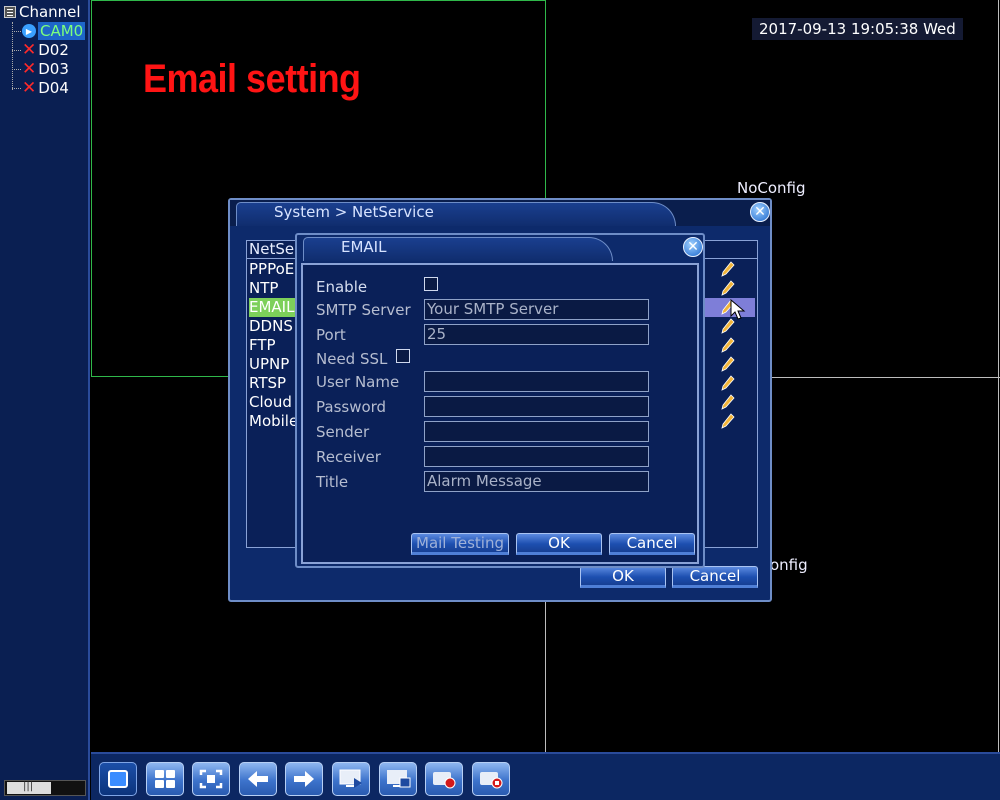 The width and height of the screenshot is (1000, 800). What do you see at coordinates (352, 359) in the screenshot?
I see `need-ssl-label: Need SSL` at bounding box center [352, 359].